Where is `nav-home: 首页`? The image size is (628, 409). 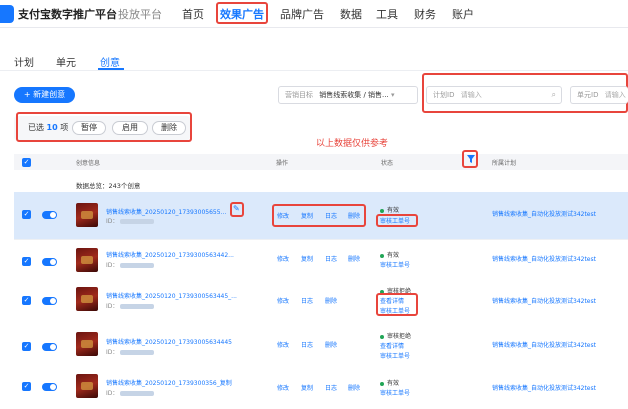
nav-home: 首页 is located at coordinates (193, 14).